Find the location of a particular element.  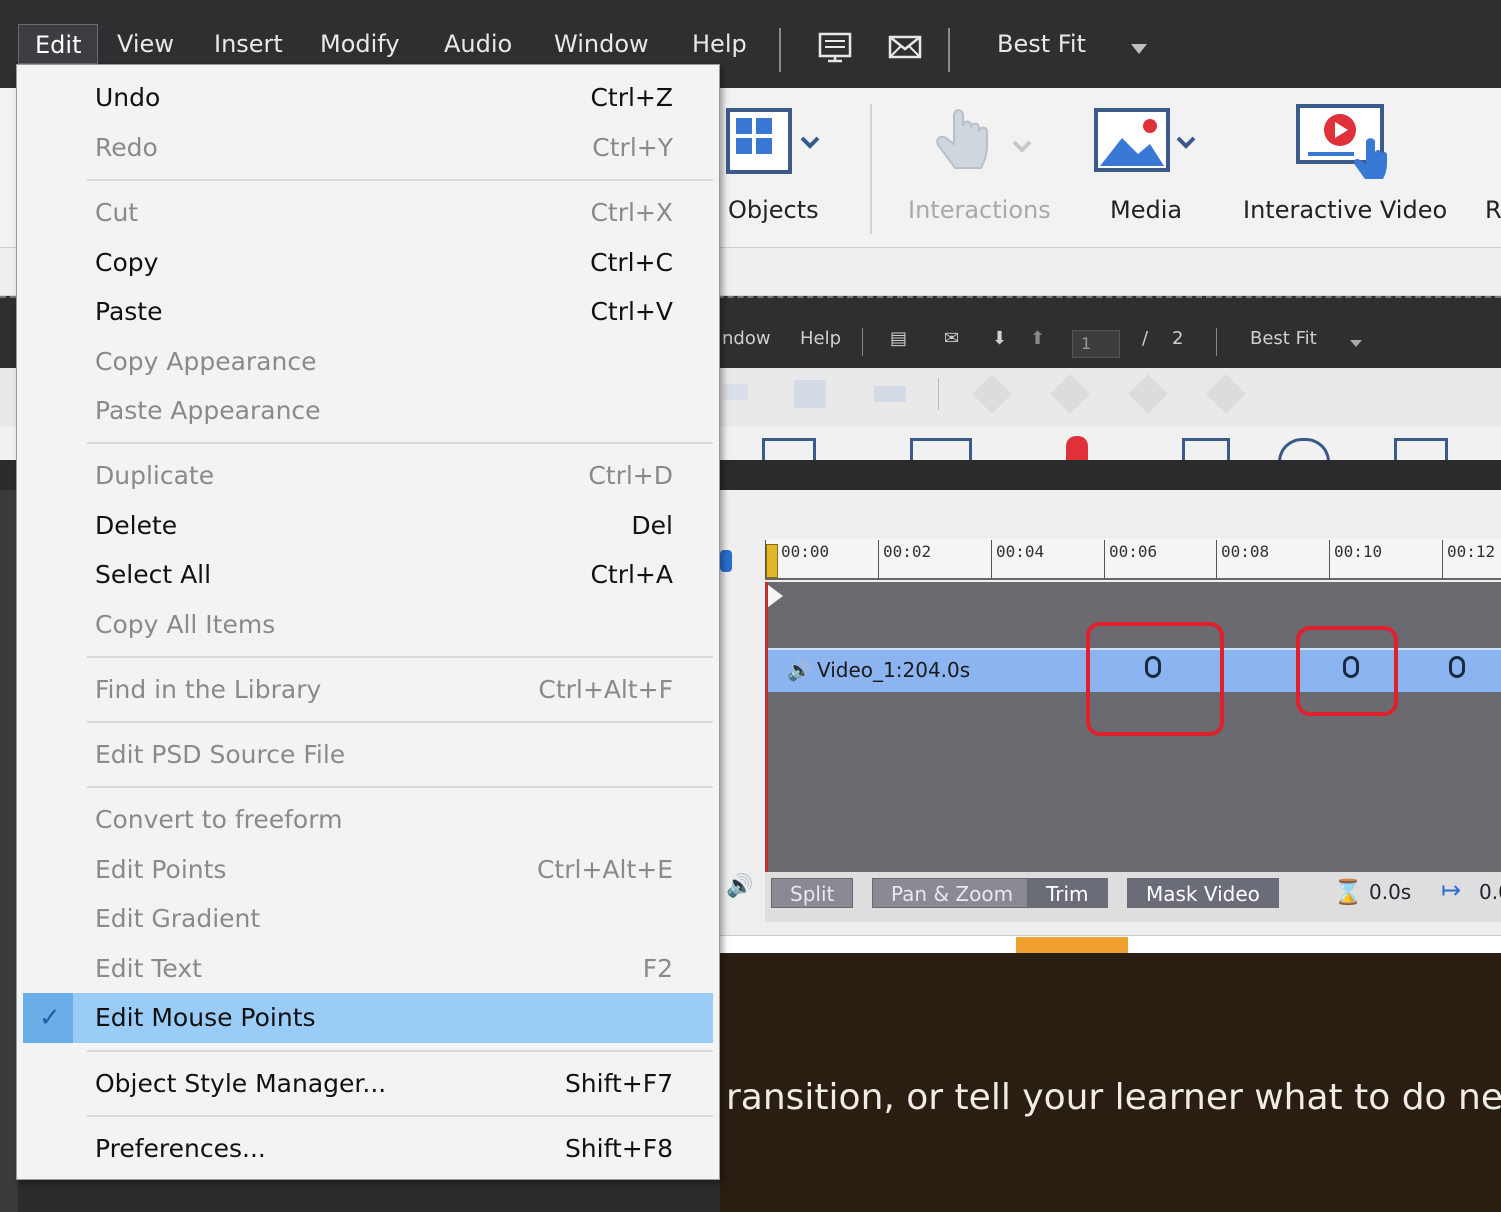

slide-notes-icon is located at coordinates (835, 47).